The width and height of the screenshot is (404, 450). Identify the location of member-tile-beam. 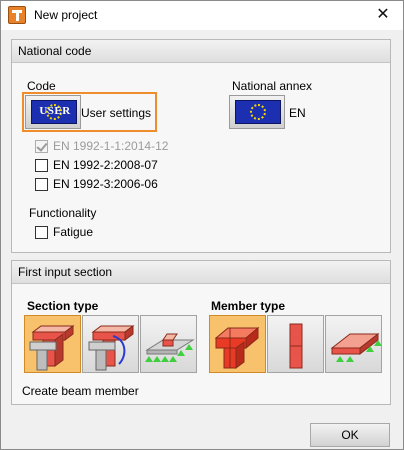
(237, 344).